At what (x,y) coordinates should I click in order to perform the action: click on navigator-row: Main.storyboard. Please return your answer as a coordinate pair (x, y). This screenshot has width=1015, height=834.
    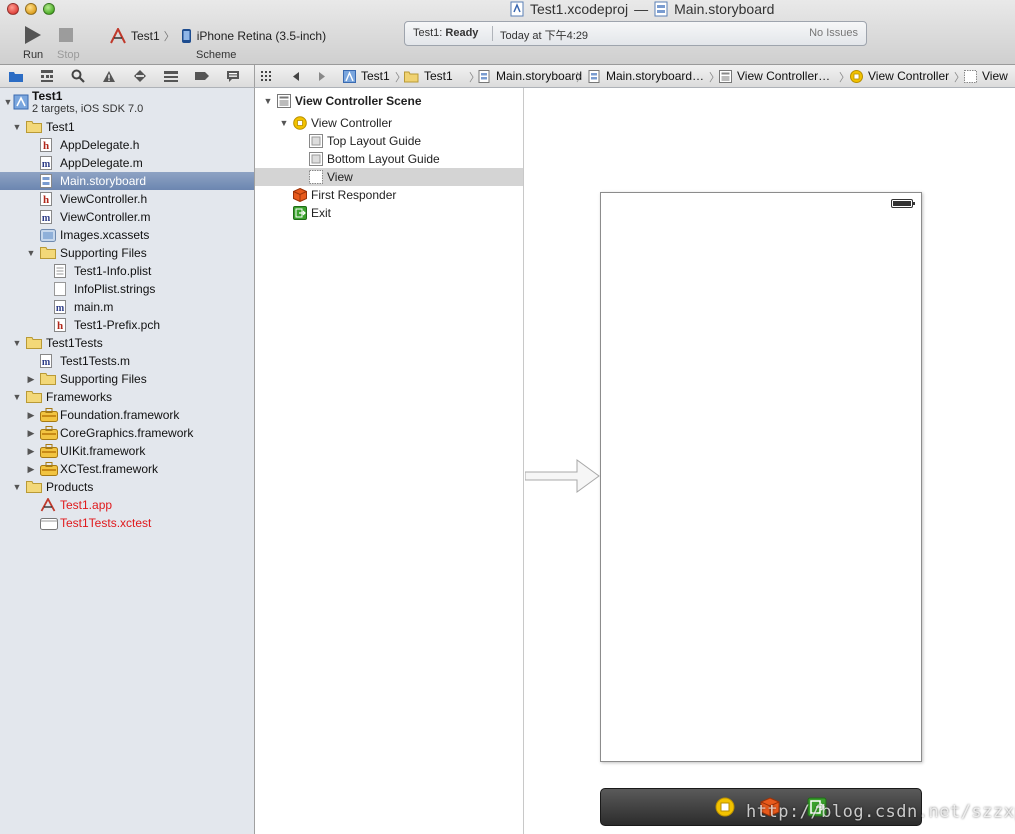
    Looking at the image, I should click on (127, 181).